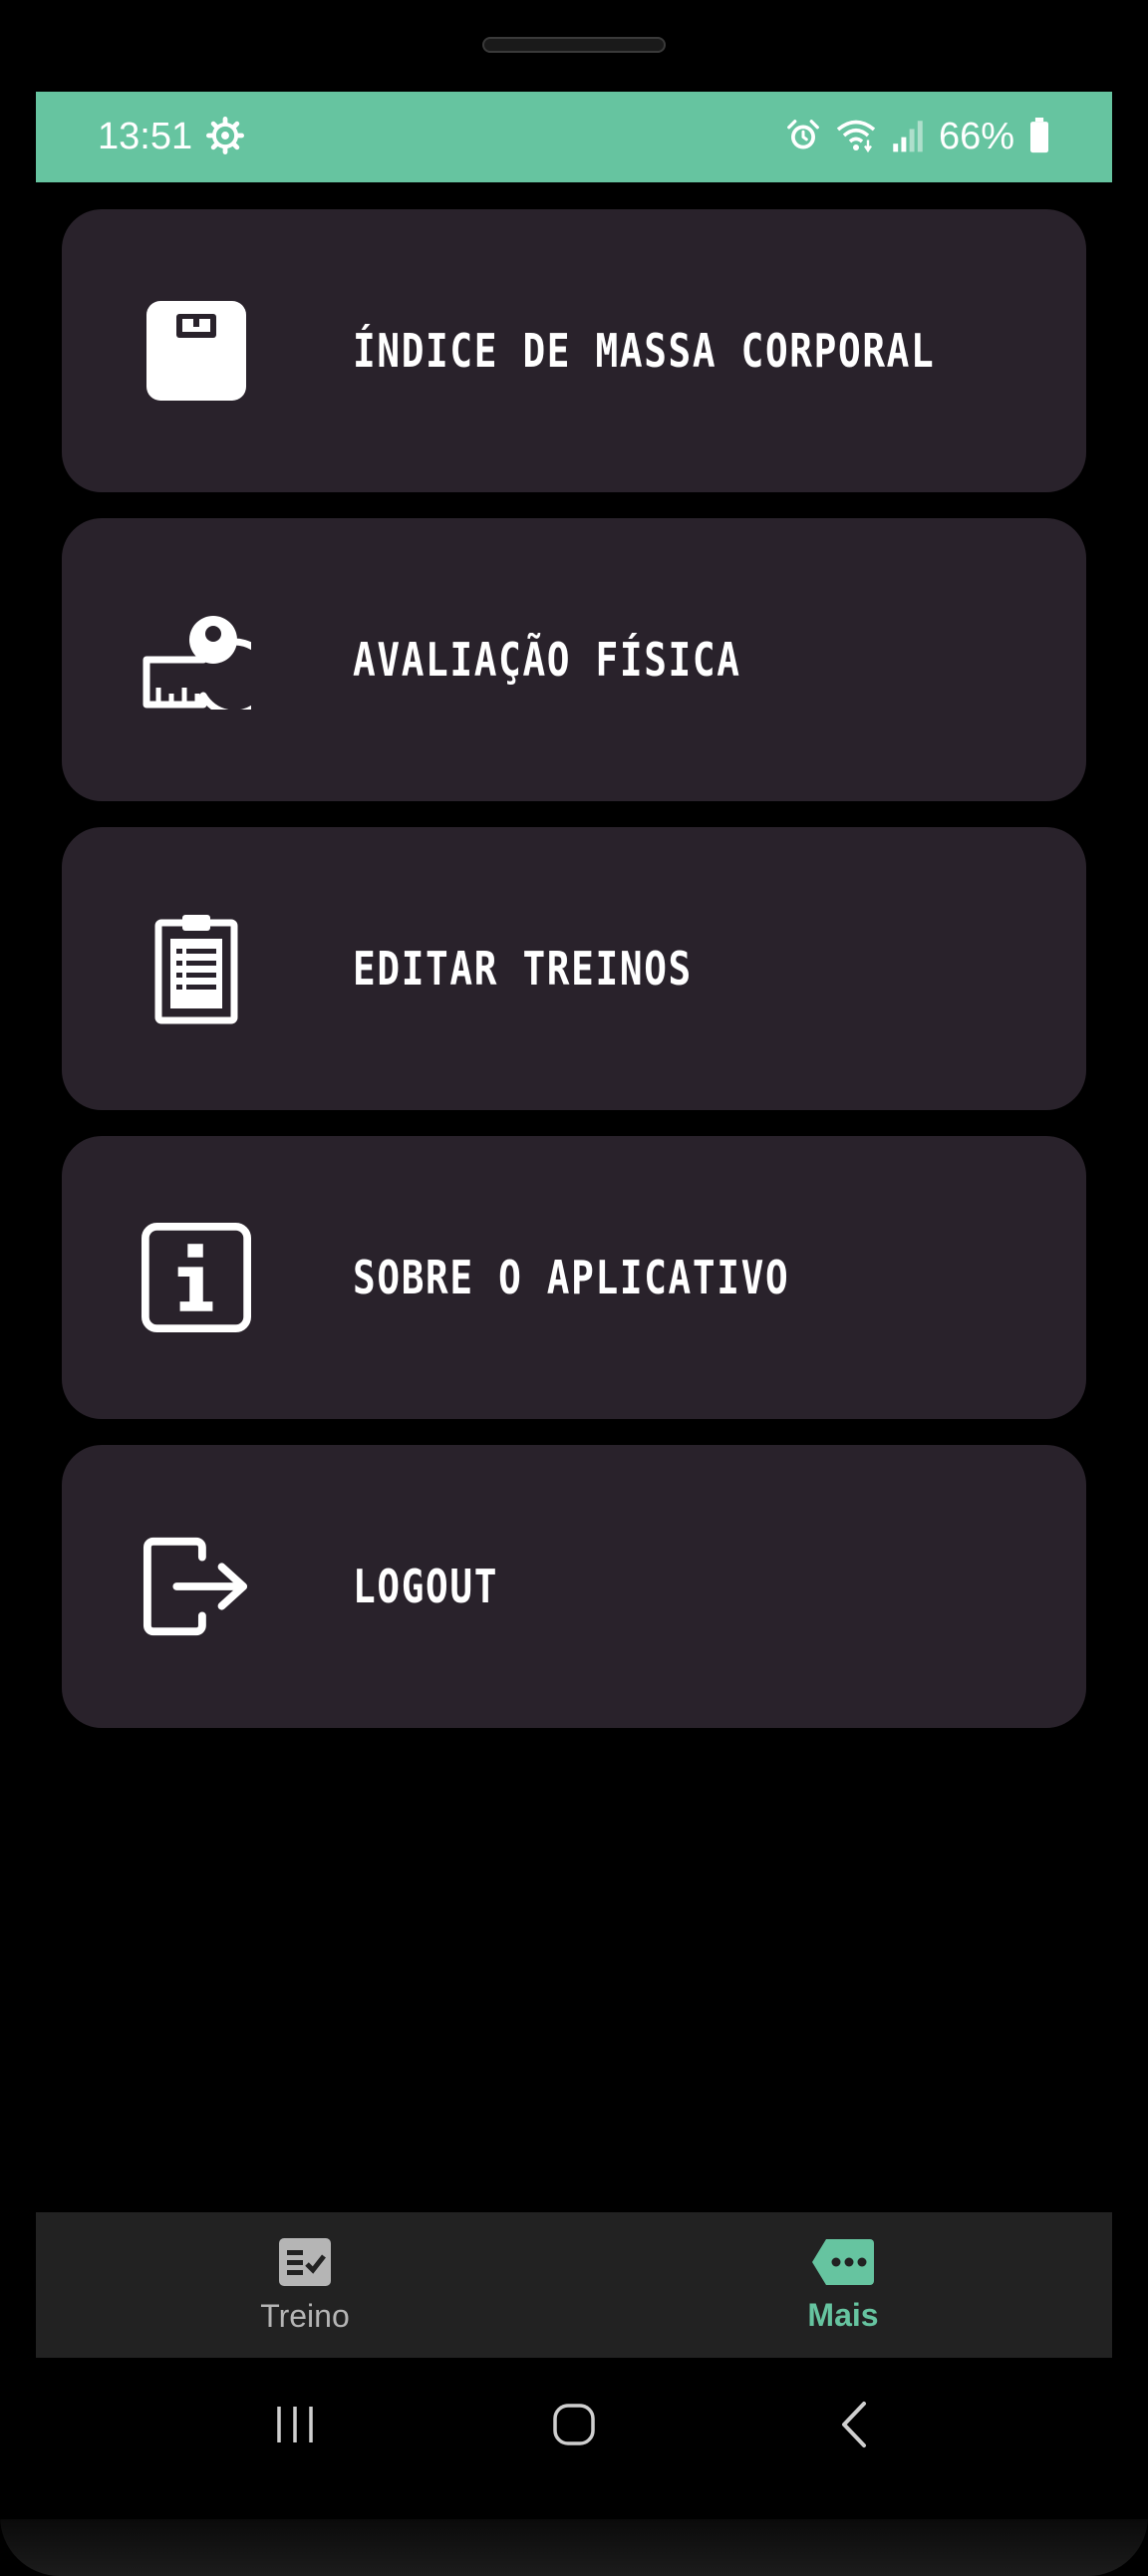 This screenshot has height=2576, width=1148. I want to click on battery-icon, so click(1039, 137).